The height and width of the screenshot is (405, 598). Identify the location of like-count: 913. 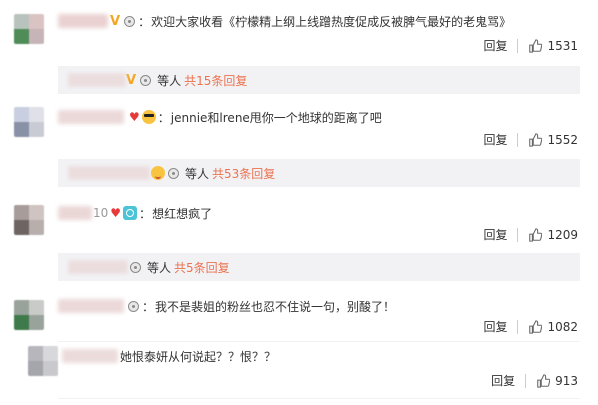
(566, 380).